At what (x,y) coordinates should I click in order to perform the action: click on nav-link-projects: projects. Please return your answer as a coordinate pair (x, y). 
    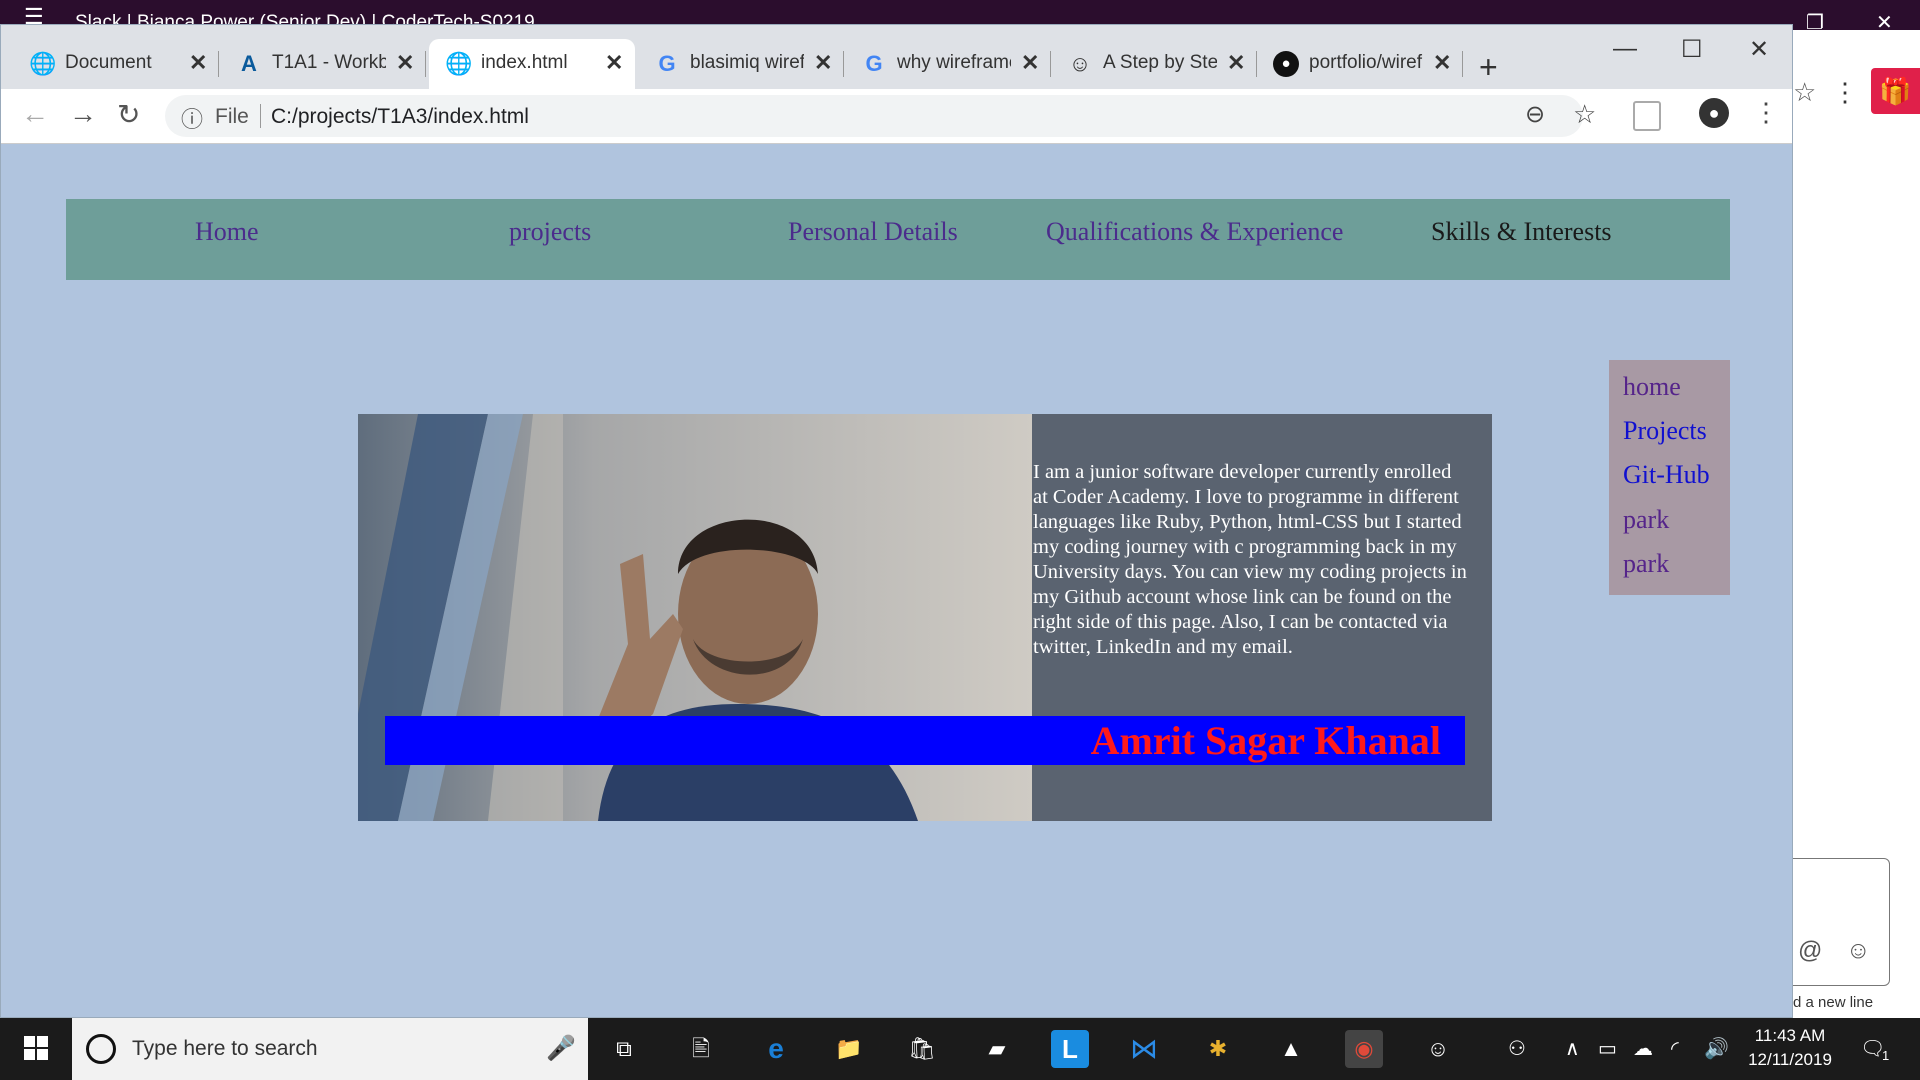
    Looking at the image, I should click on (550, 232).